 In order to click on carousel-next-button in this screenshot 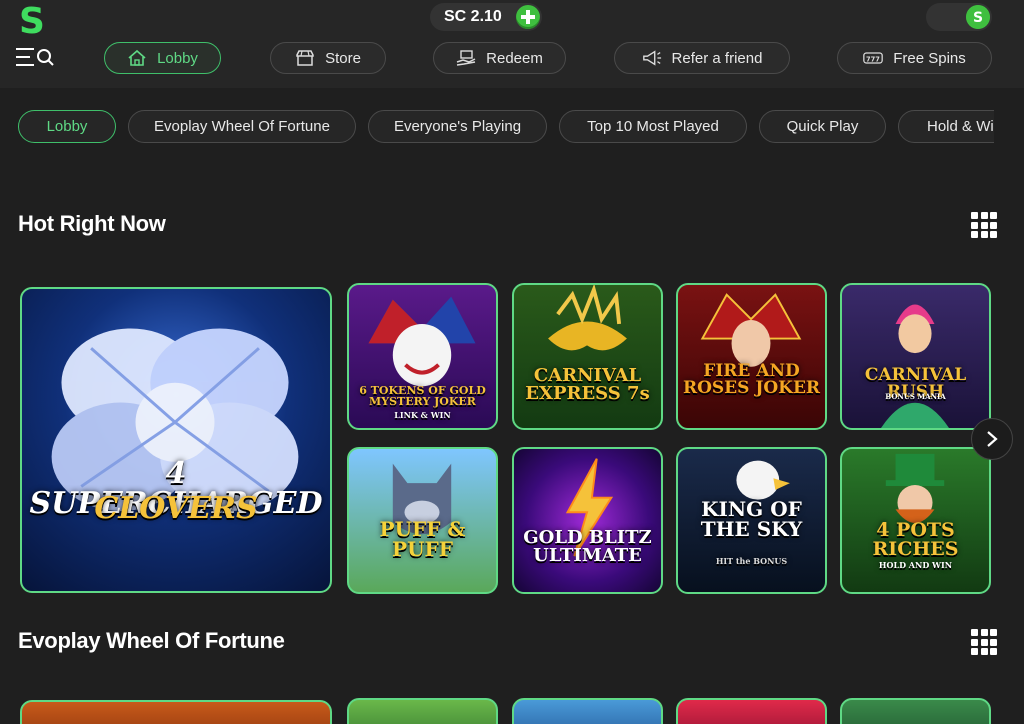, I will do `click(992, 439)`.